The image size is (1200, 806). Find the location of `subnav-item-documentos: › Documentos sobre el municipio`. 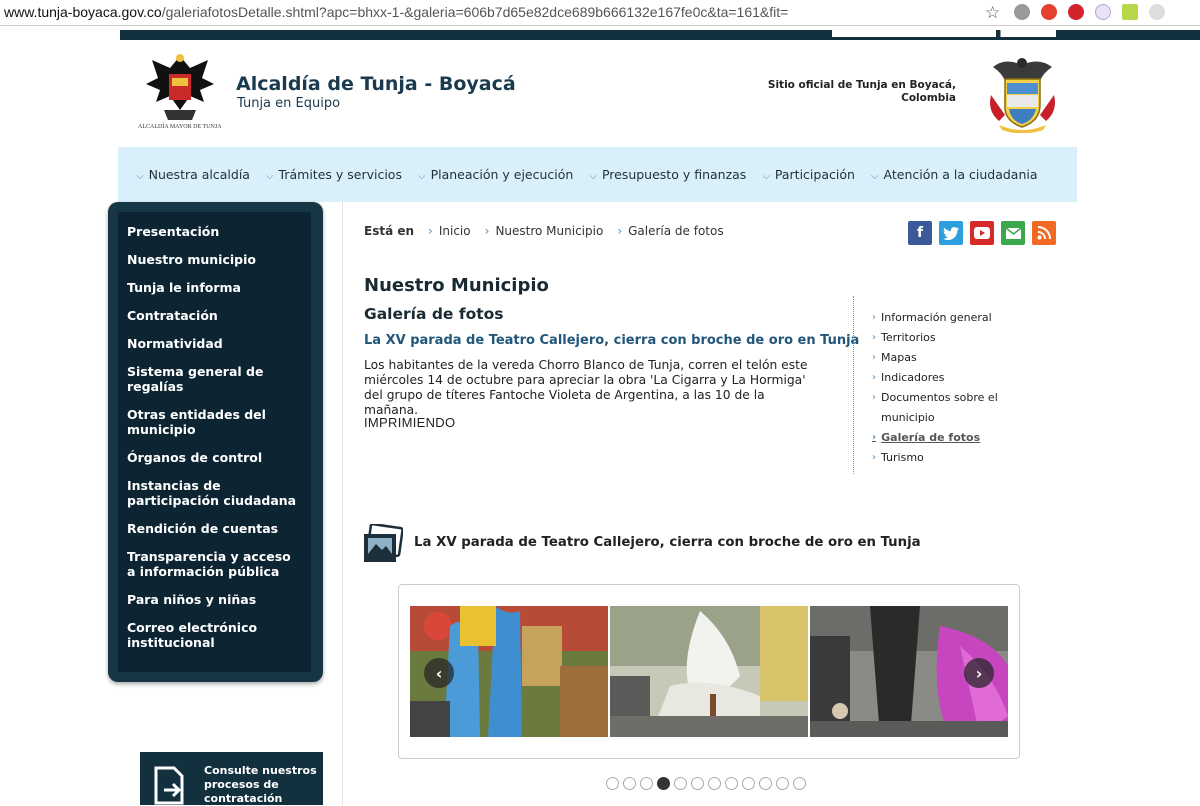

subnav-item-documentos: › Documentos sobre el municipio is located at coordinates (942, 408).